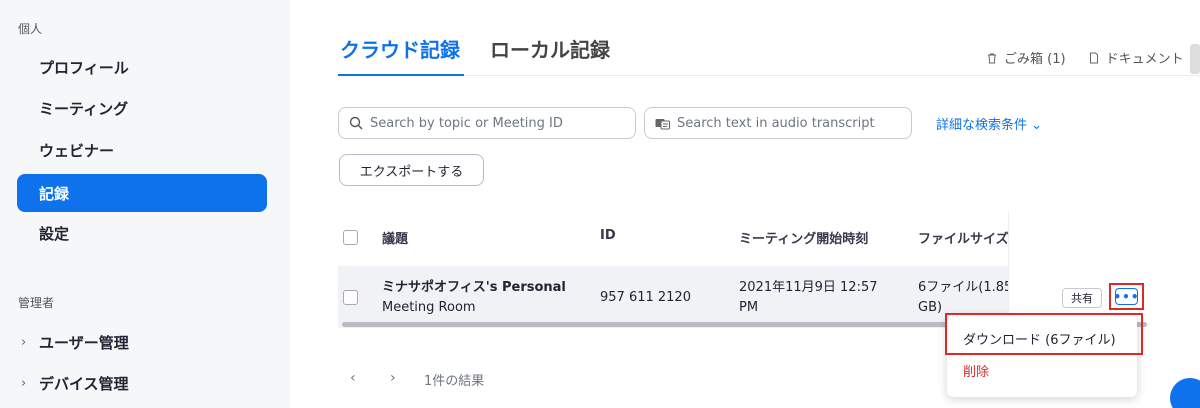 The image size is (1200, 408). Describe the element at coordinates (662, 123) in the screenshot. I see `transcript-icon` at that location.